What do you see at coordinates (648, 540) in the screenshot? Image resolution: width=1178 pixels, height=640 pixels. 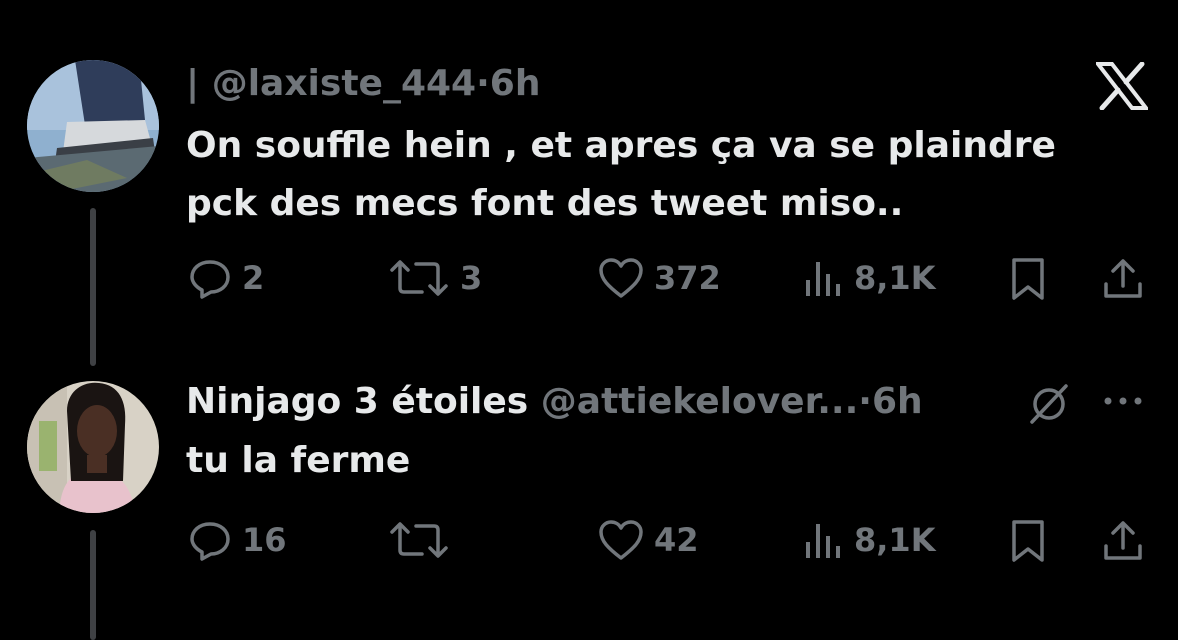 I see `like-button: 42` at bounding box center [648, 540].